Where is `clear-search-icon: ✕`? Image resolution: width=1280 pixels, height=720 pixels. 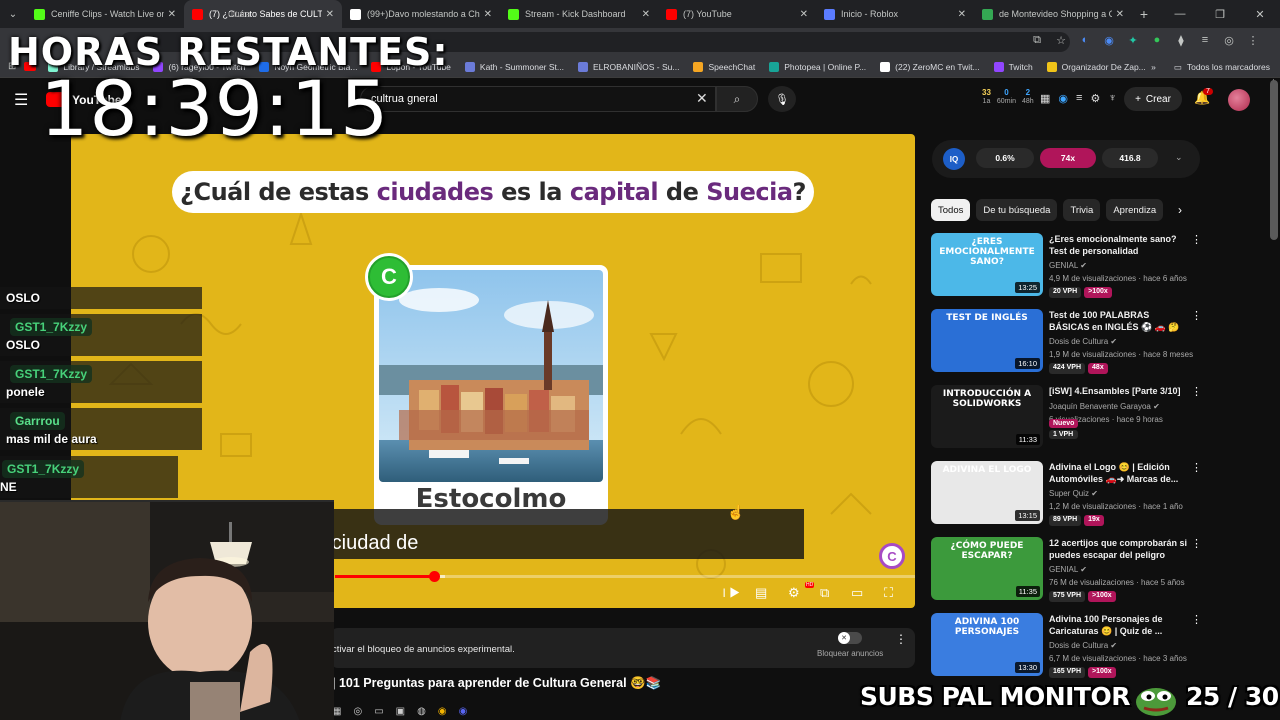
clear-search-icon: ✕ is located at coordinates (702, 98).